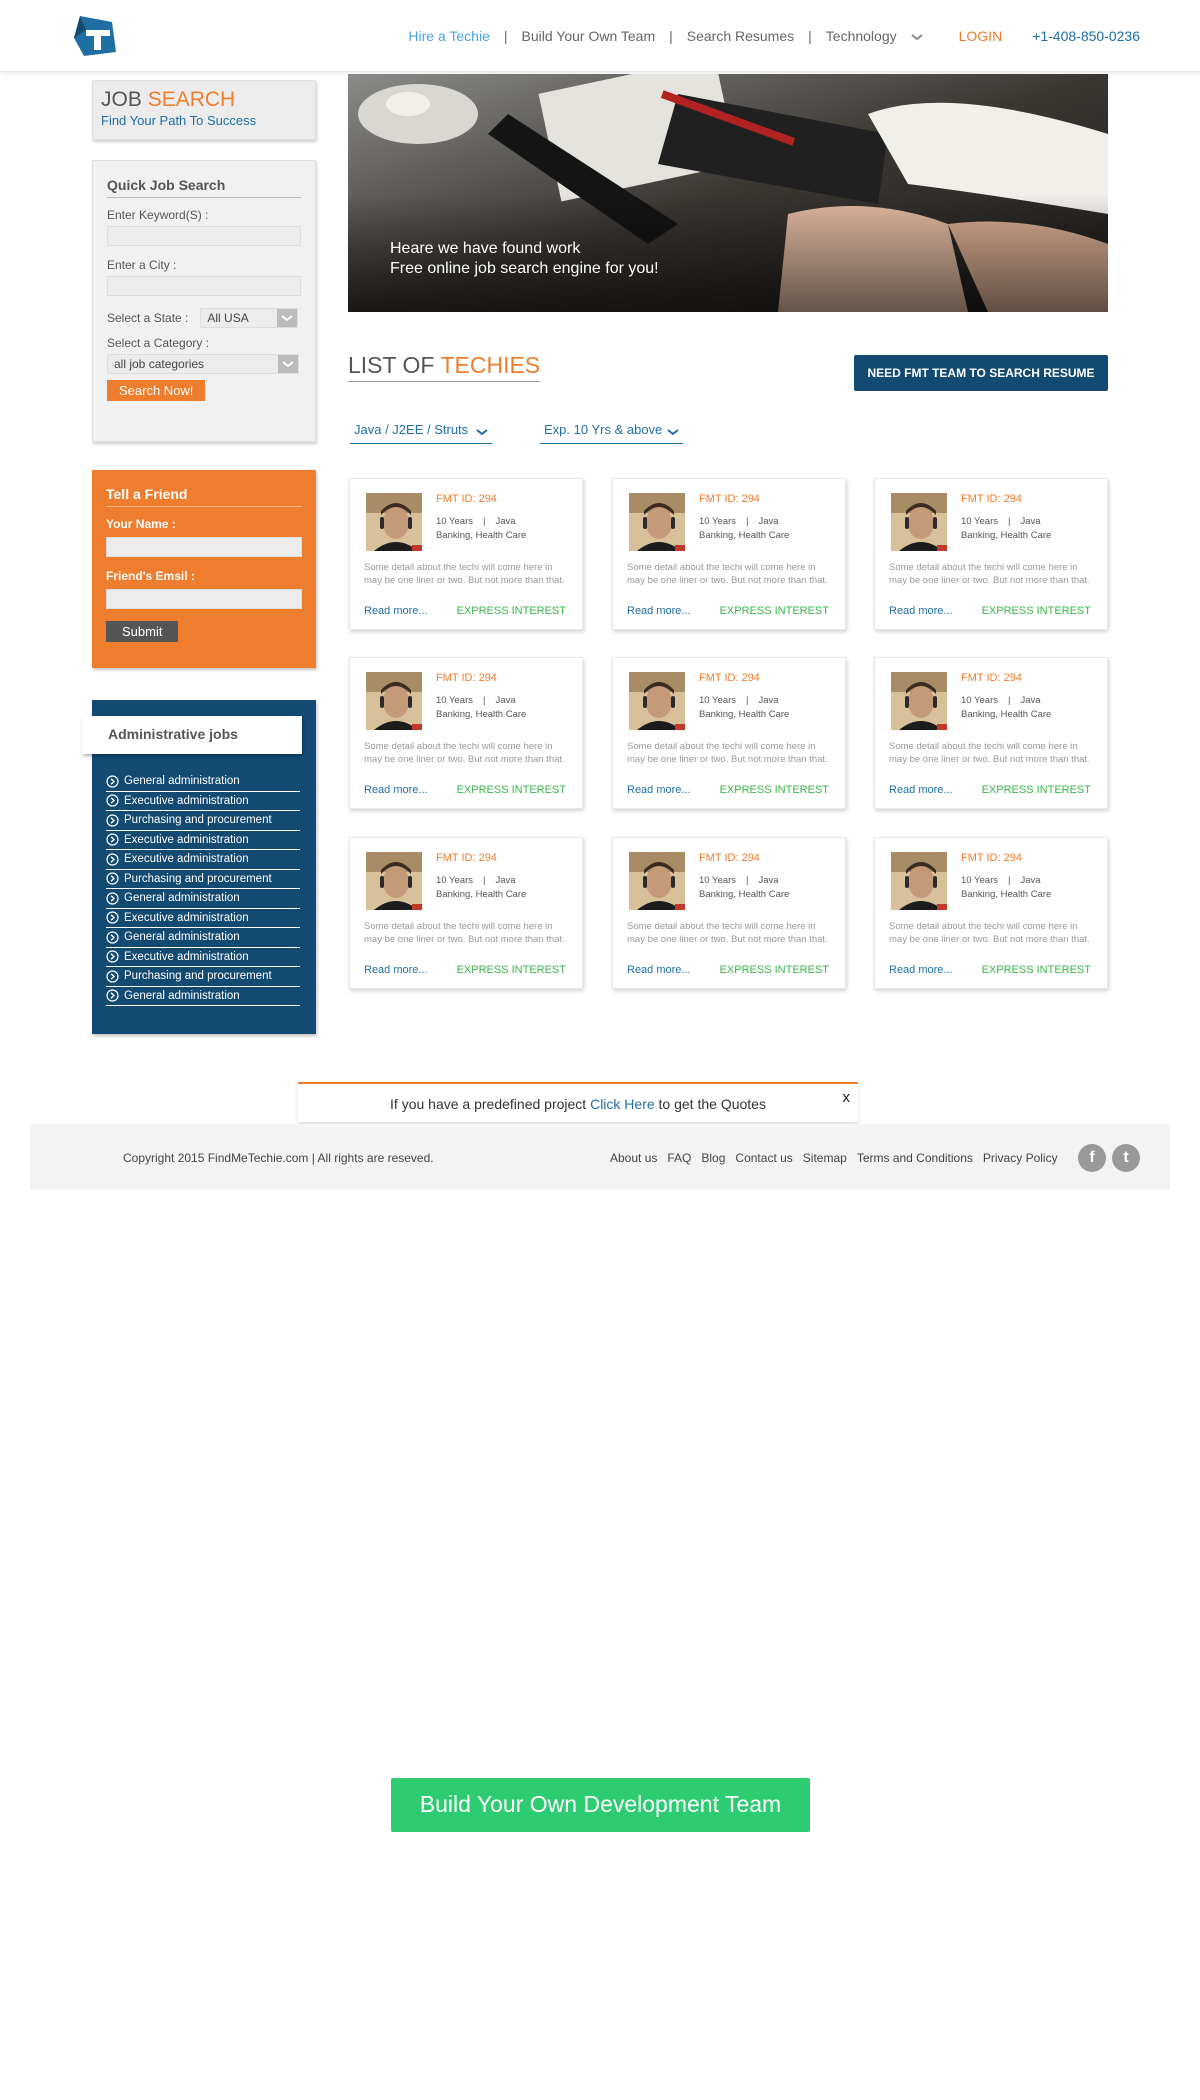  I want to click on nav-hire-a-techie: Hire a Techie, so click(448, 36).